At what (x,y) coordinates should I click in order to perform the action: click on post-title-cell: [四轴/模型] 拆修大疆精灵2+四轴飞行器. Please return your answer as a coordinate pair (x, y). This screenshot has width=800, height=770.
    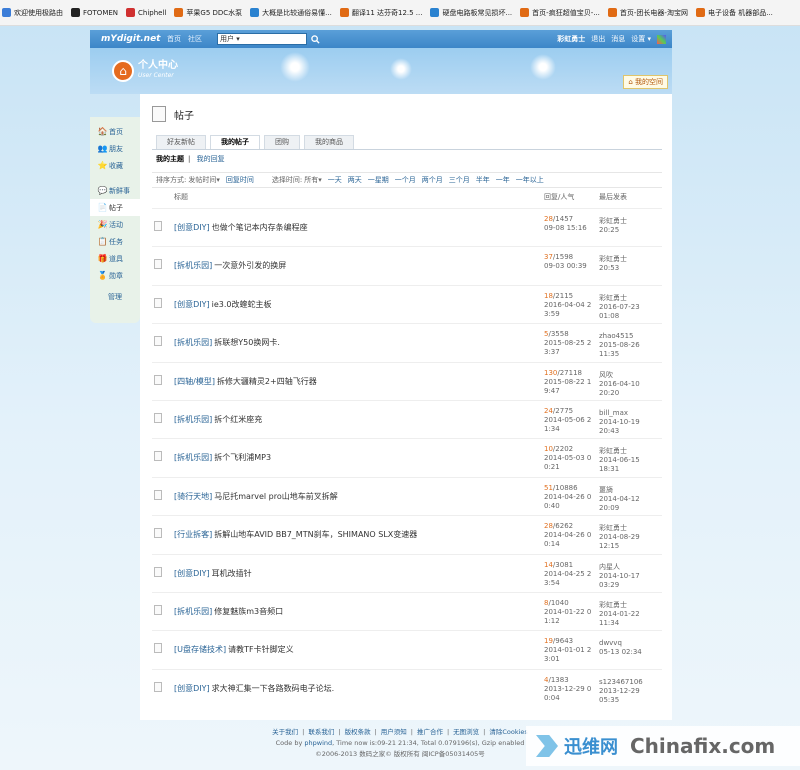
    Looking at the image, I should click on (245, 381).